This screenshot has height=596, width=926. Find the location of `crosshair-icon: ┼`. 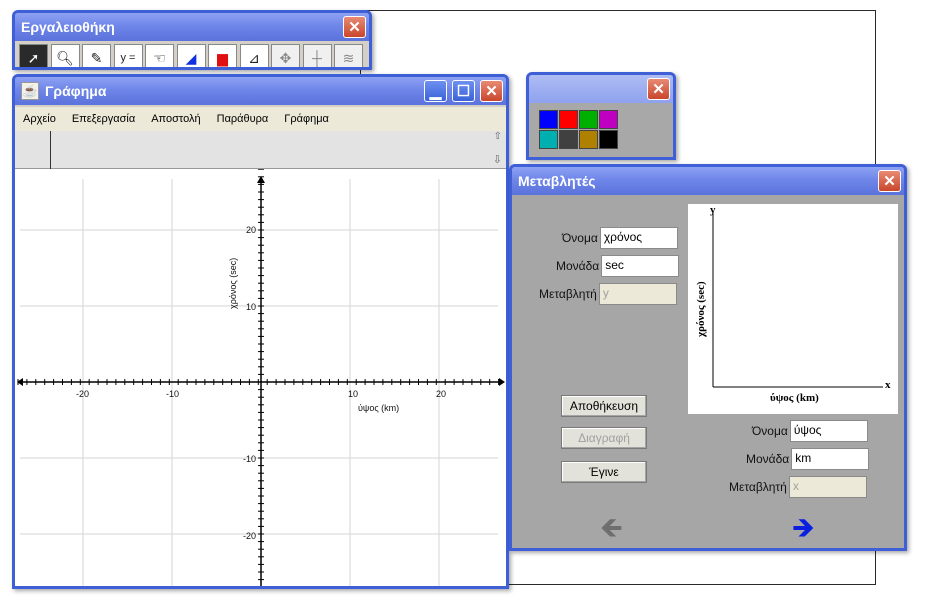

crosshair-icon: ┼ is located at coordinates (317, 55).